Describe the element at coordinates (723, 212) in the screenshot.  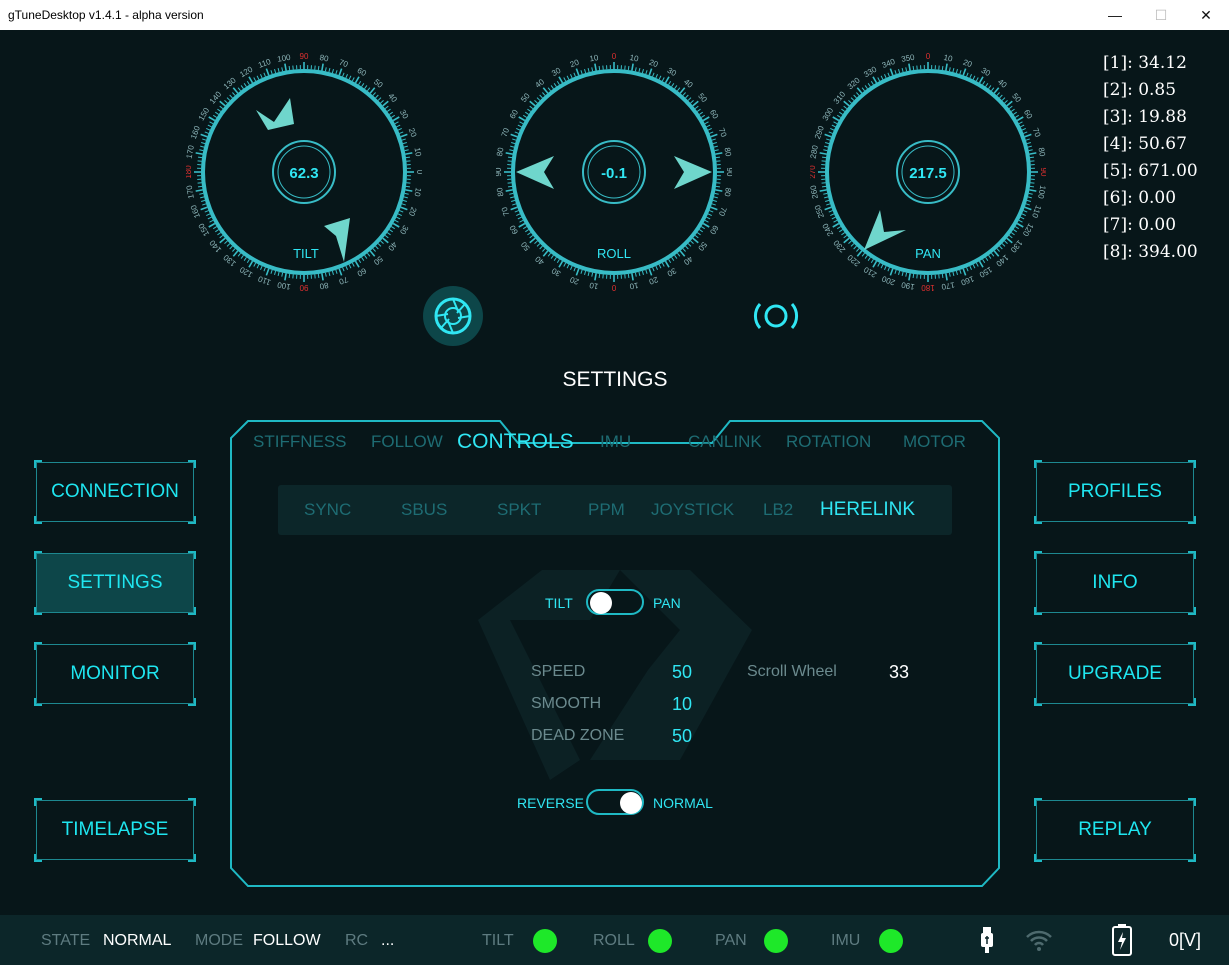
I see `dial-scale-label: 70` at that location.